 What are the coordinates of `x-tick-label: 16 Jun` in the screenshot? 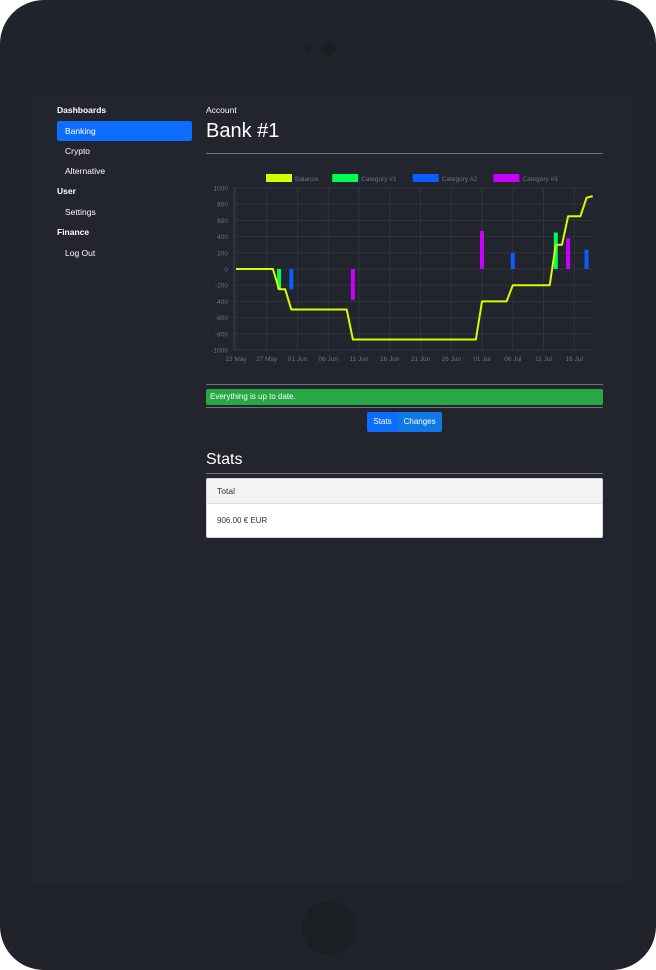 It's located at (390, 359).